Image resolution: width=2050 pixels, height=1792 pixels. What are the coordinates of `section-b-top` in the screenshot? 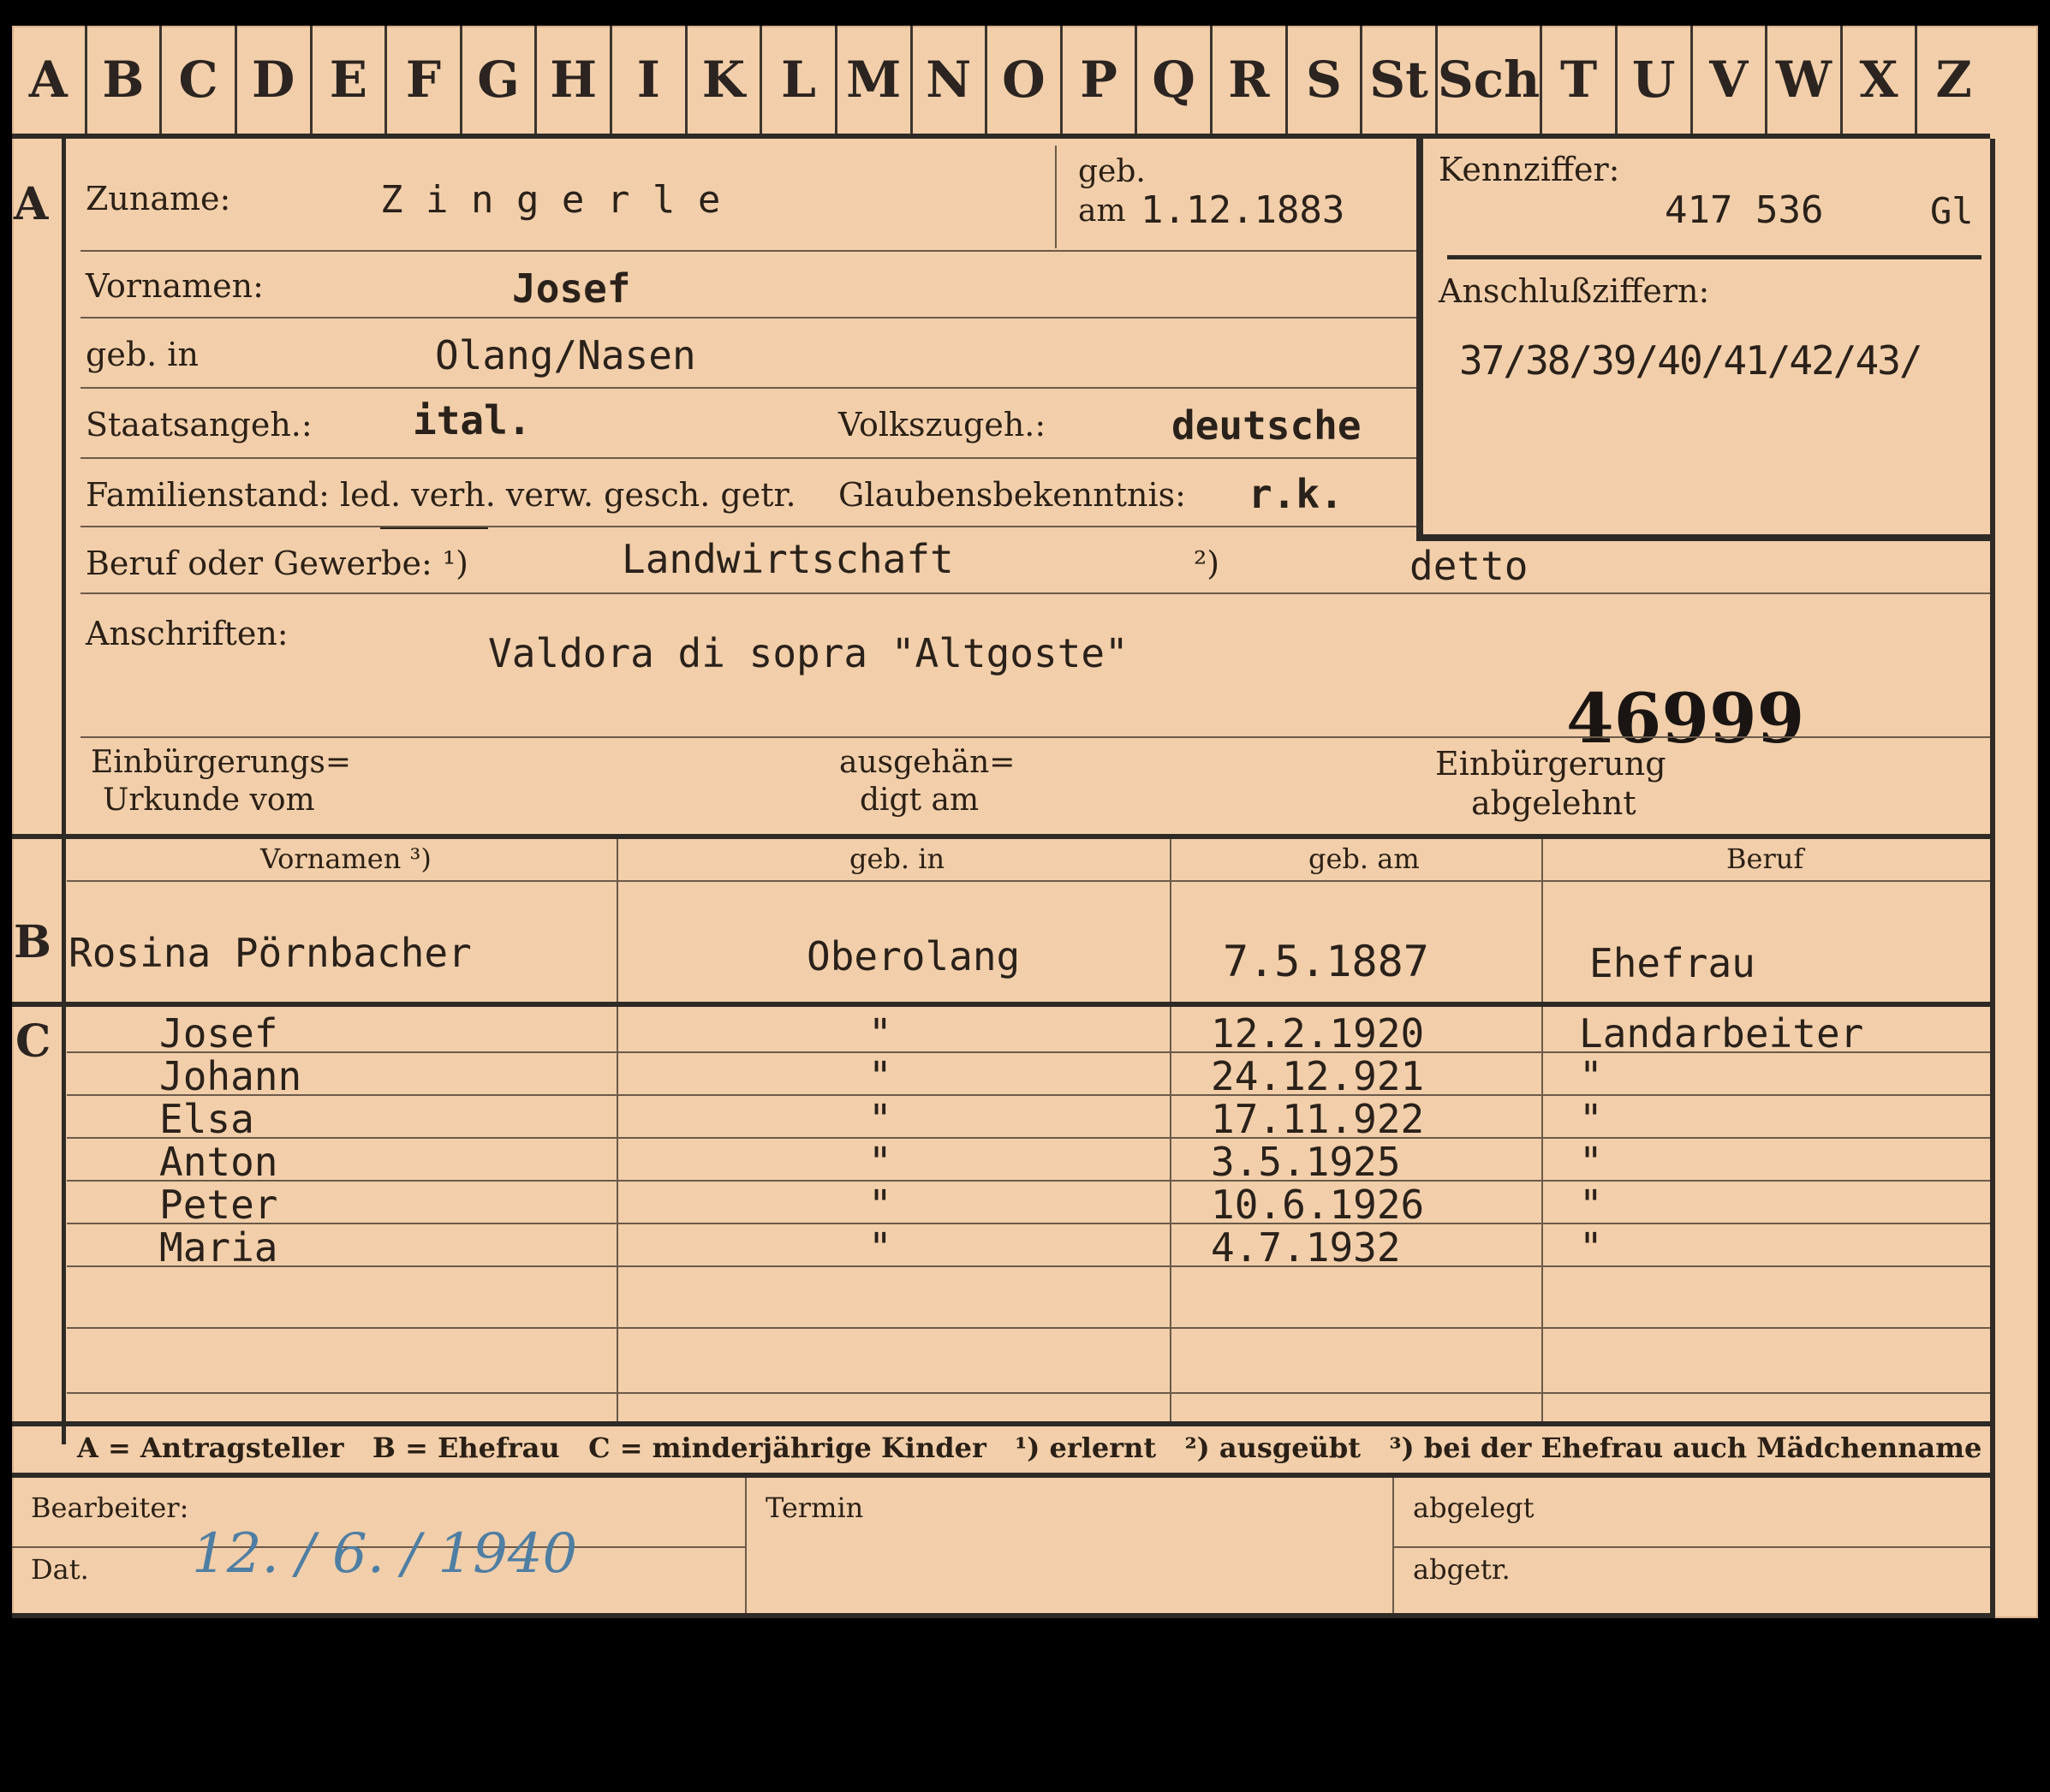 It's located at (1003, 836).